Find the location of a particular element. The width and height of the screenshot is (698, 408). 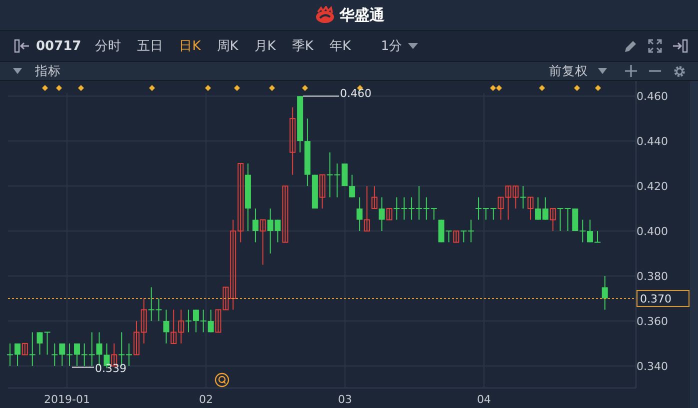

date-tick: 03 is located at coordinates (345, 399).